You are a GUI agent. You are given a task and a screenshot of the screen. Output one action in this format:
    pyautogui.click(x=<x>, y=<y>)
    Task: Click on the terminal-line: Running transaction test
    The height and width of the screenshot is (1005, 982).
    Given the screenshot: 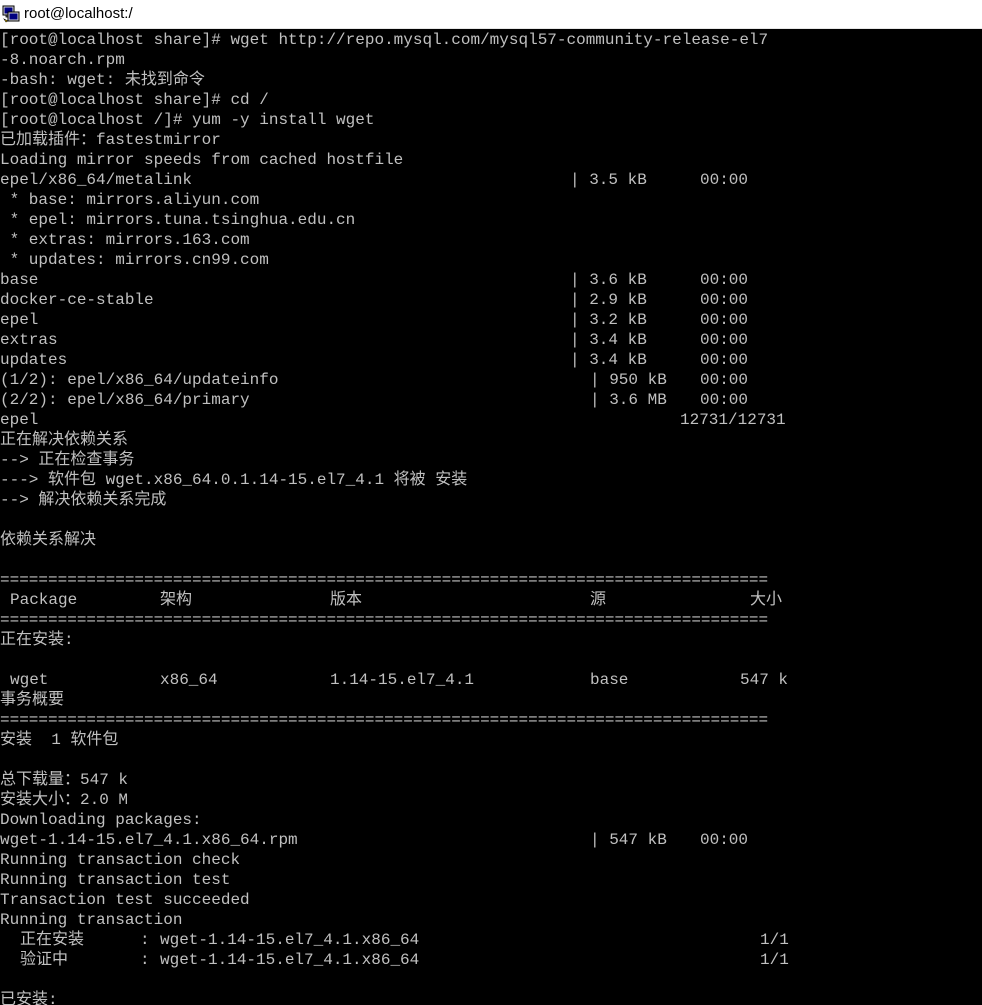 What is the action you would take?
    pyautogui.click(x=115, y=880)
    